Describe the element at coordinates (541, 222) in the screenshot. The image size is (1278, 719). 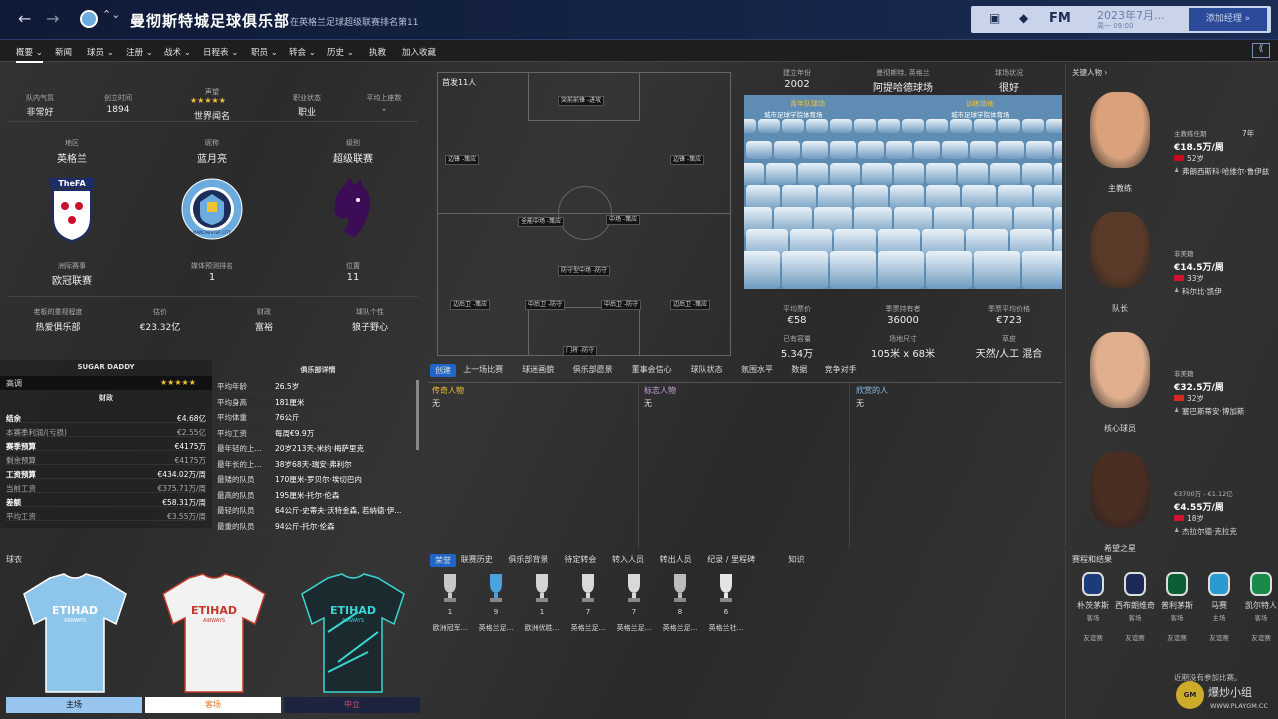
I see `lineup-slot: 全能中场 -策应` at that location.